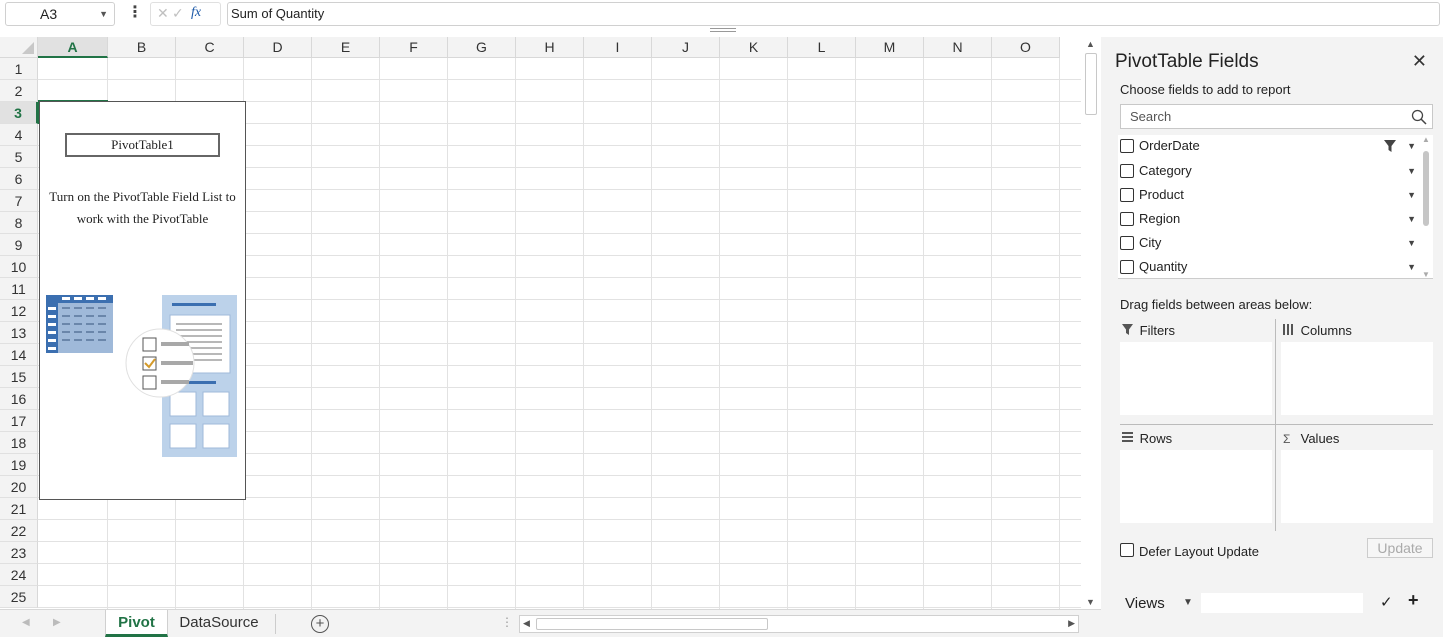  Describe the element at coordinates (19, 223) in the screenshot. I see `row-header-8: 8` at that location.